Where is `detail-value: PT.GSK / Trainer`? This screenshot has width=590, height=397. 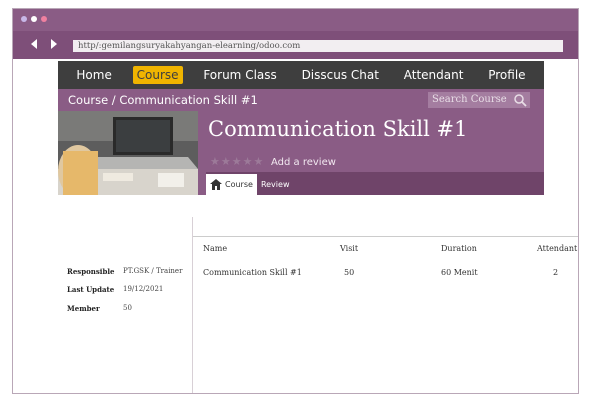
detail-value: PT.GSK / Trainer is located at coordinates (153, 271).